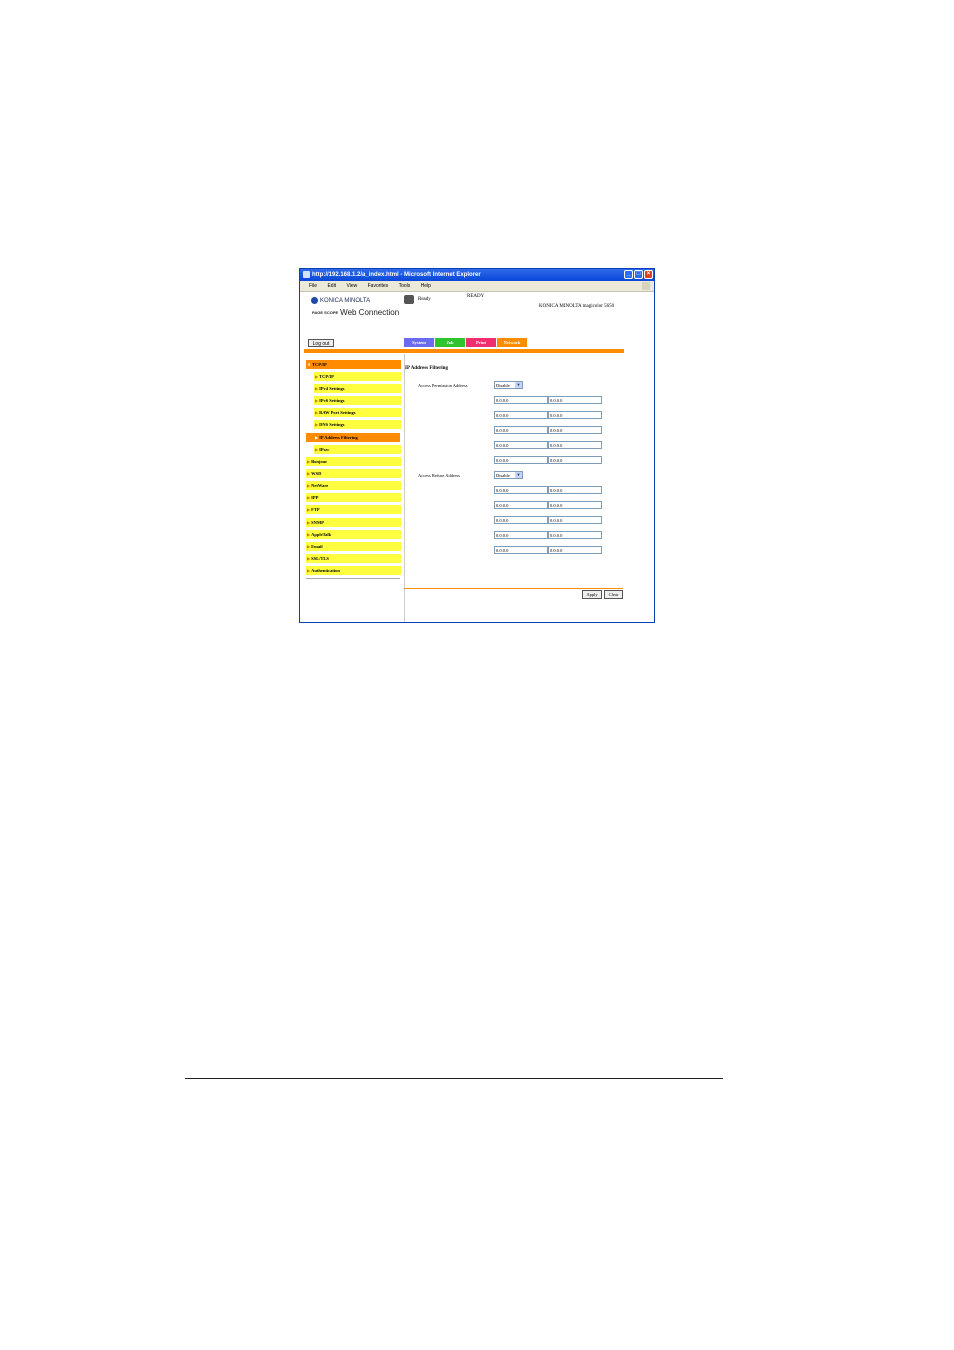 The image size is (954, 1350). I want to click on permission-label: Access Permission Address, so click(443, 385).